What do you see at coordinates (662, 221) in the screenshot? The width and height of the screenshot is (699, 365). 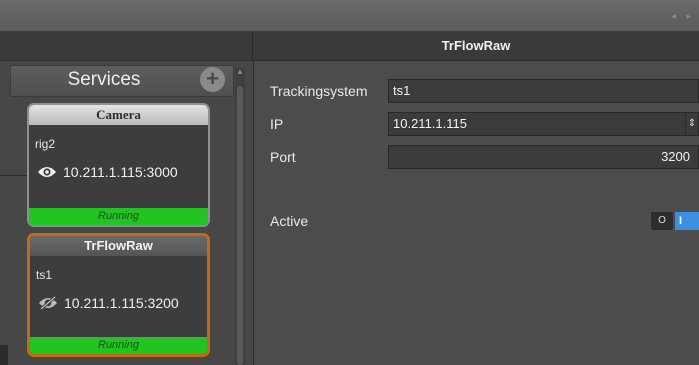 I see `toggle-off-label: O` at bounding box center [662, 221].